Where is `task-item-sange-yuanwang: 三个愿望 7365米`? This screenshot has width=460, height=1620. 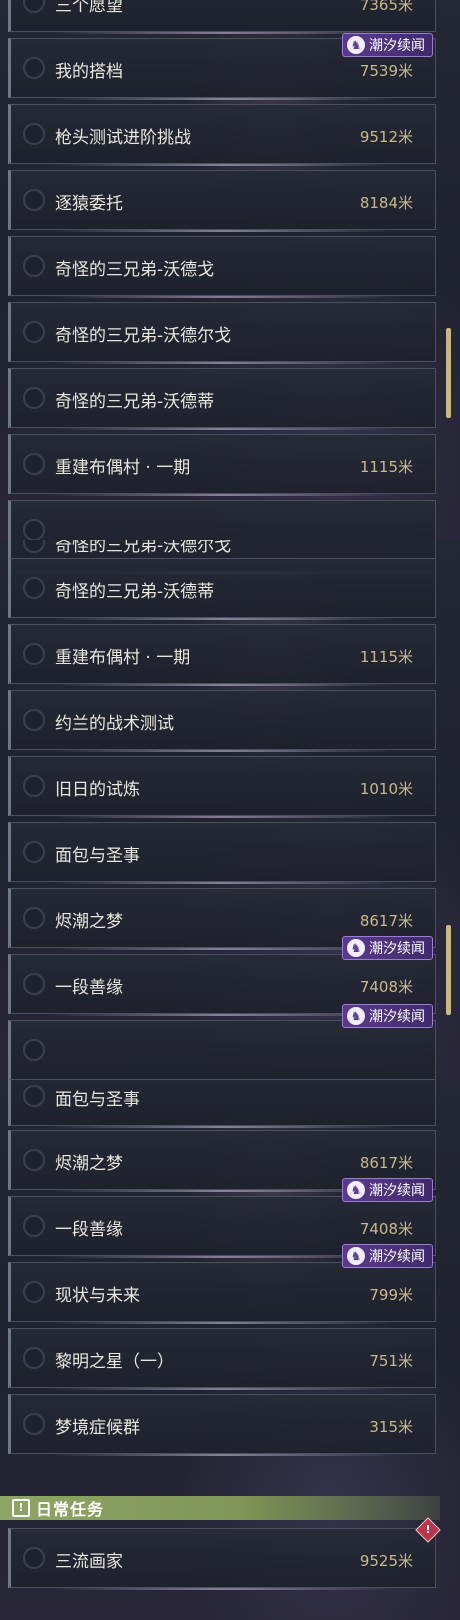 task-item-sange-yuanwang: 三个愿望 7365米 is located at coordinates (222, 17).